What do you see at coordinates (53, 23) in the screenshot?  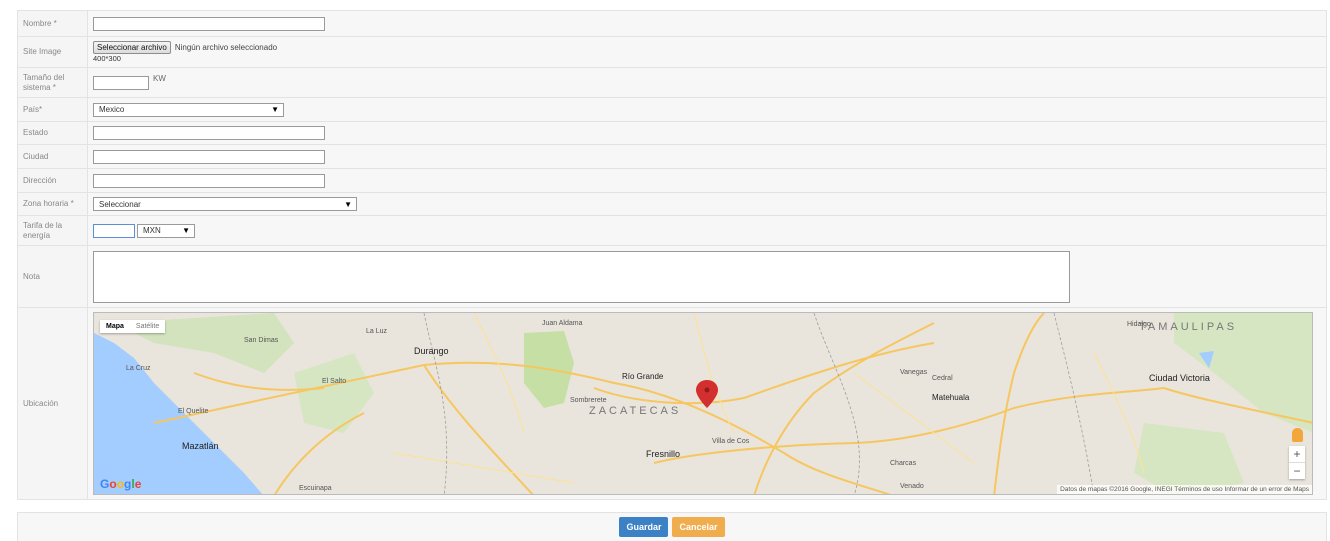 I see `nombre-label: Nombre *` at bounding box center [53, 23].